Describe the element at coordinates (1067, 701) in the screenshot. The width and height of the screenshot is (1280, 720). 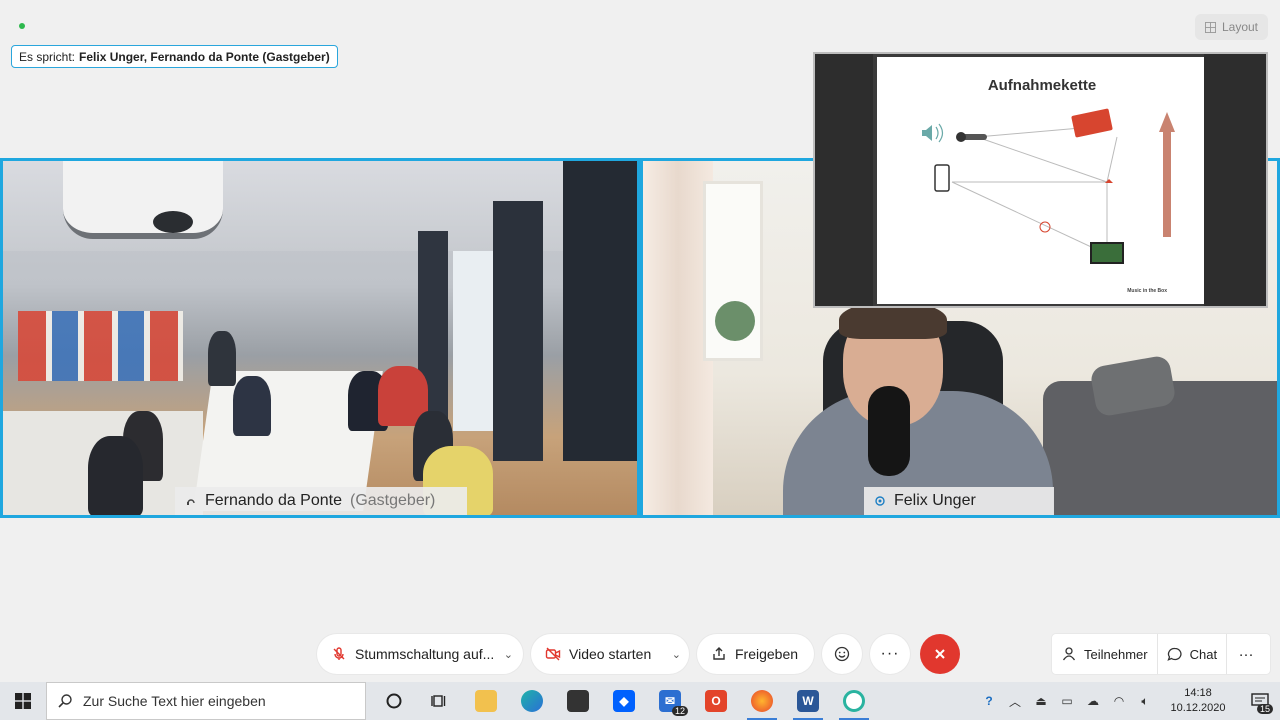
I see `battery-icon: ▭` at that location.